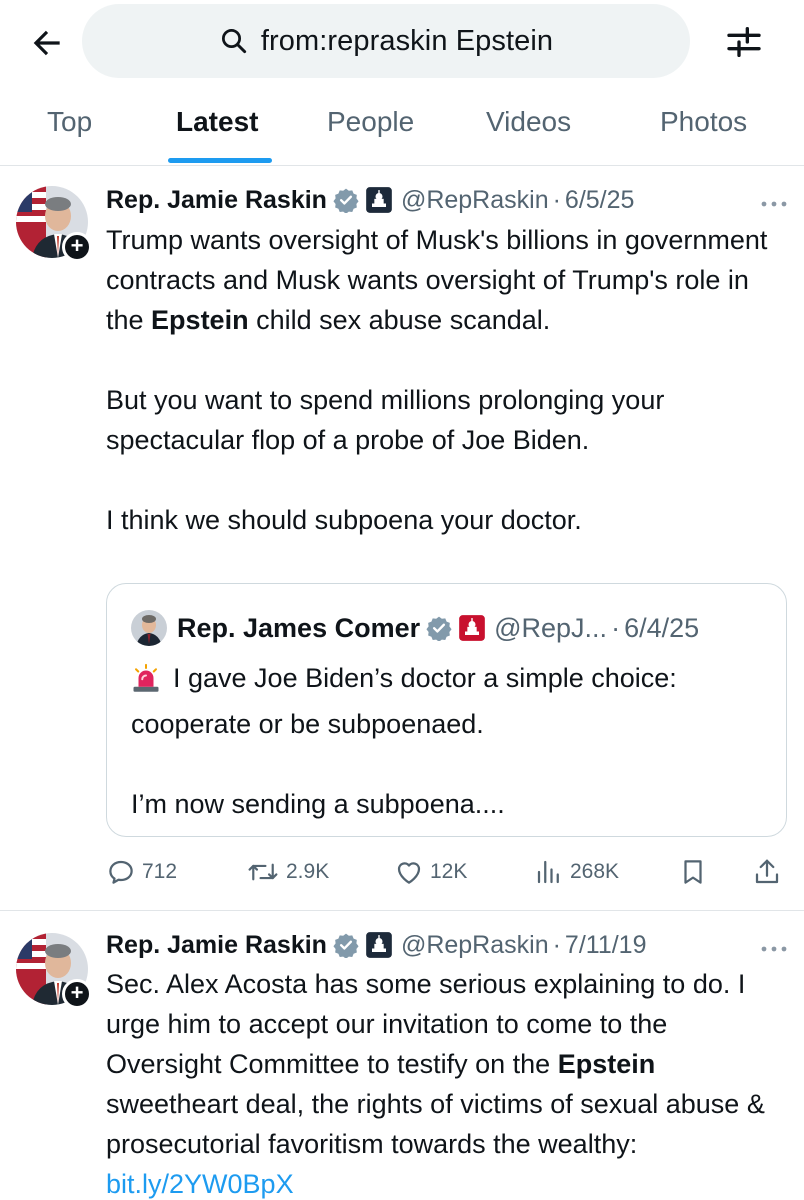 The height and width of the screenshot is (1200, 804). What do you see at coordinates (370, 122) in the screenshot?
I see `tab-people: People` at bounding box center [370, 122].